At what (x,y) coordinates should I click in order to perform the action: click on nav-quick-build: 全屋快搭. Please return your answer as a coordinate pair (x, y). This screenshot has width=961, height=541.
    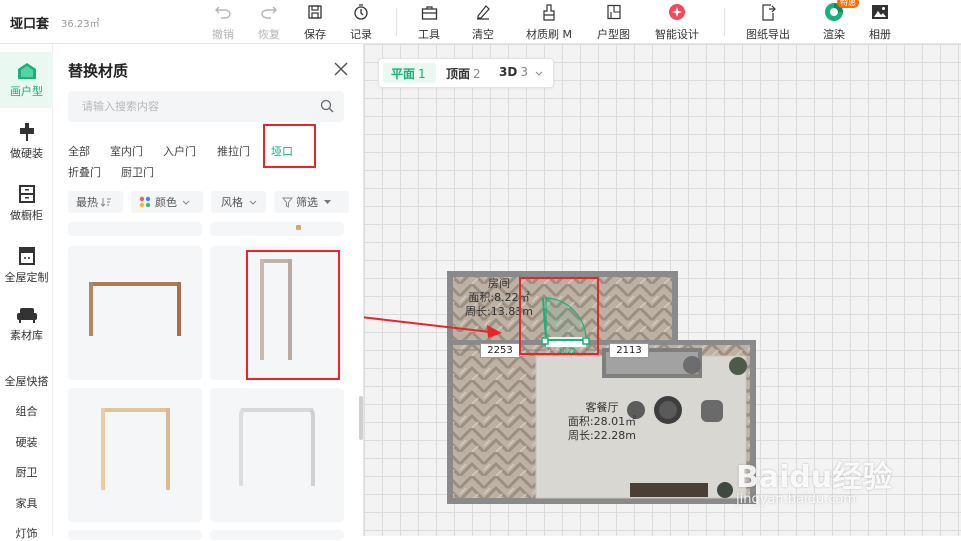
    Looking at the image, I should click on (26, 381).